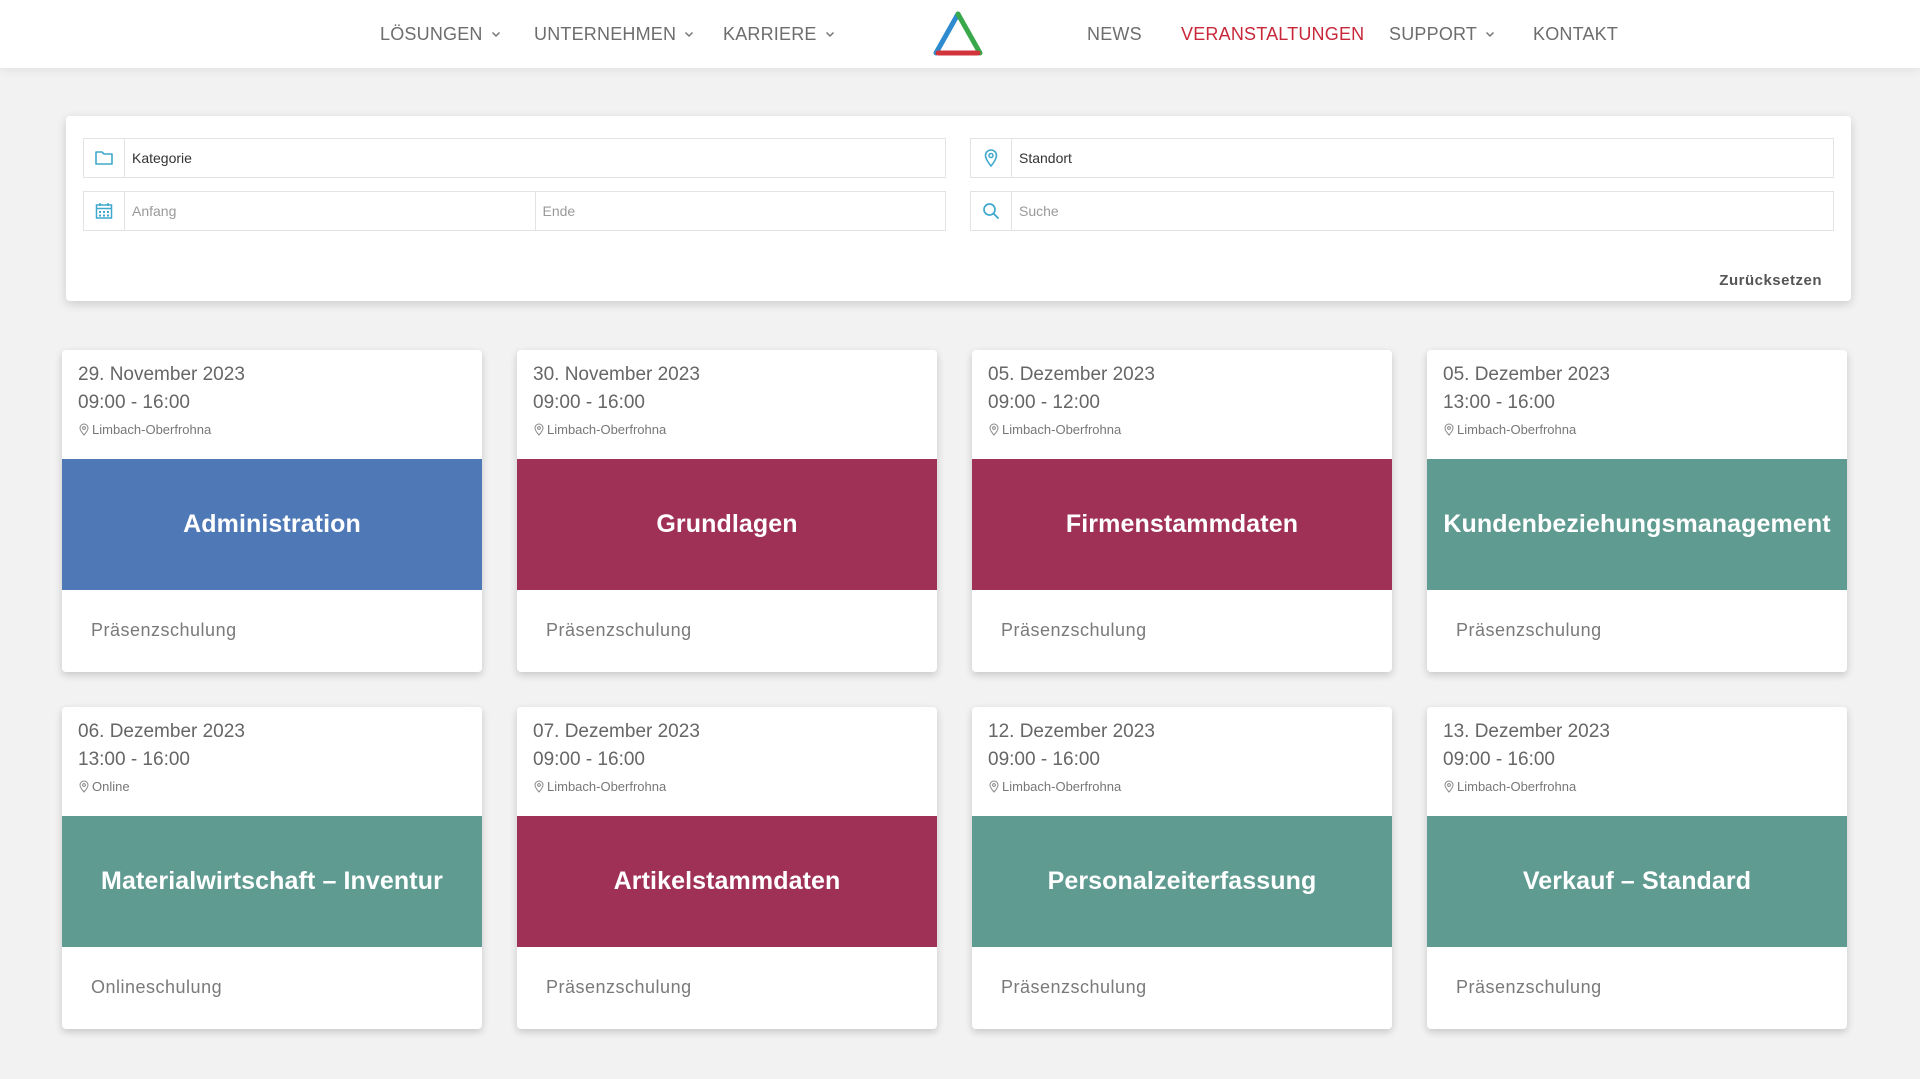  I want to click on nav-label: KONTAKT, so click(1576, 33).